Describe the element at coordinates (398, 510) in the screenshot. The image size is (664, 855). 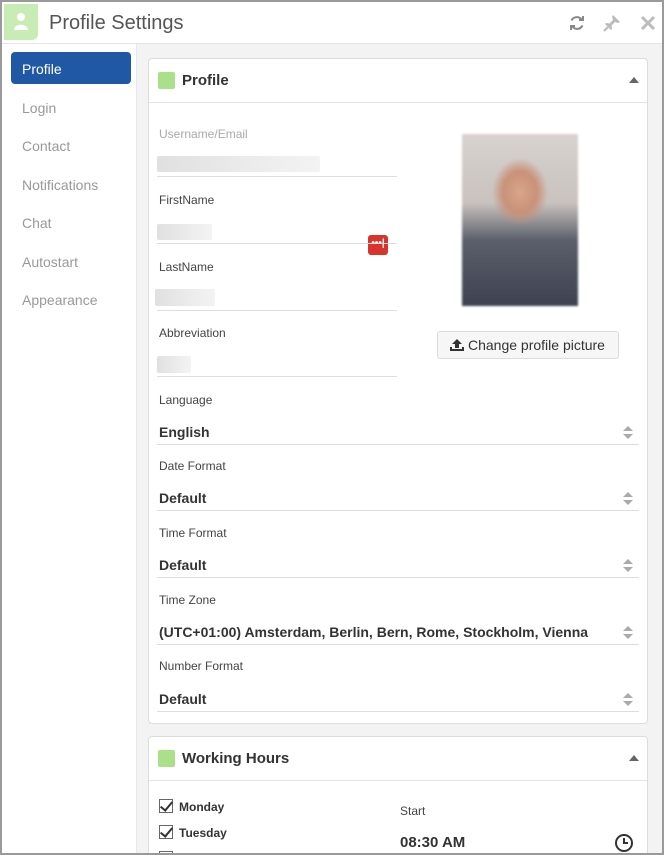
I see `date-format-underline` at that location.